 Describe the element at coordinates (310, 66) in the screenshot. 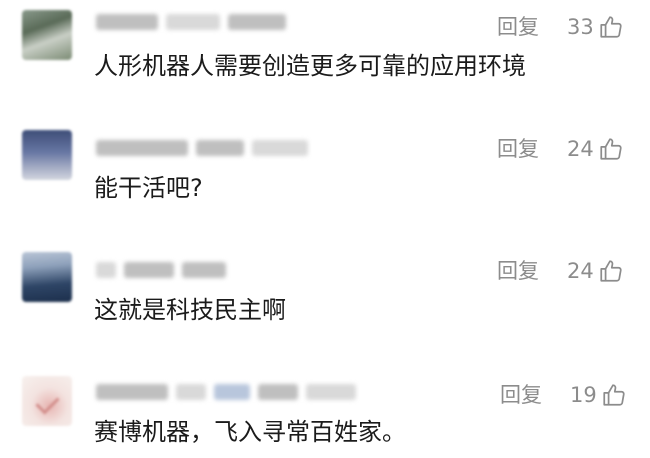

I see `comment-text: 人形机器人需要创造更多可靠的应用环境` at that location.